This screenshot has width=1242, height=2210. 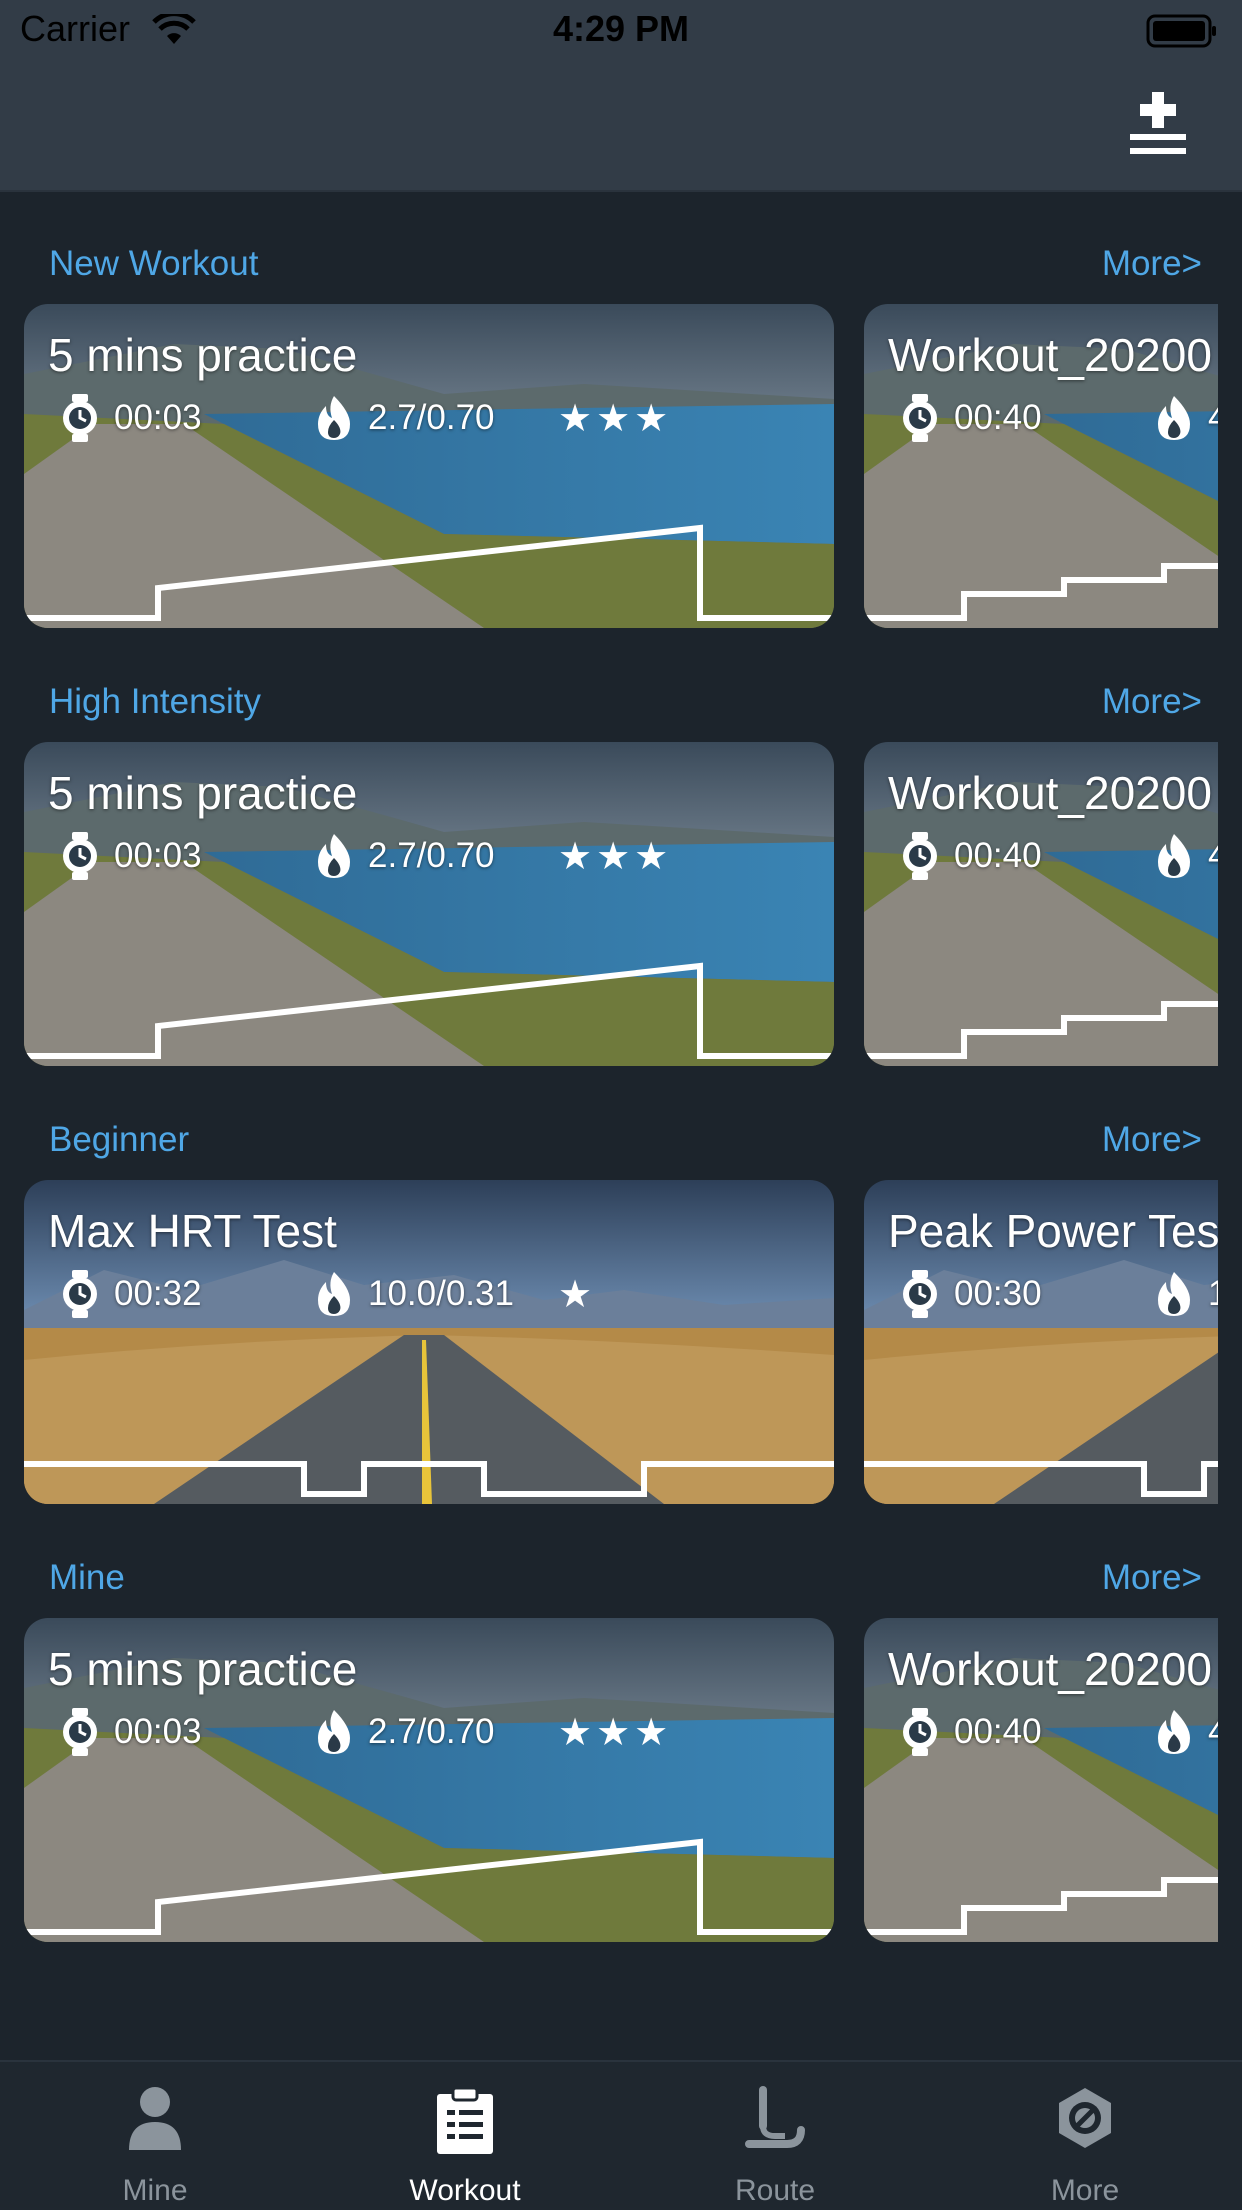 What do you see at coordinates (465, 2190) in the screenshot?
I see `tab-workout-label: Workout` at bounding box center [465, 2190].